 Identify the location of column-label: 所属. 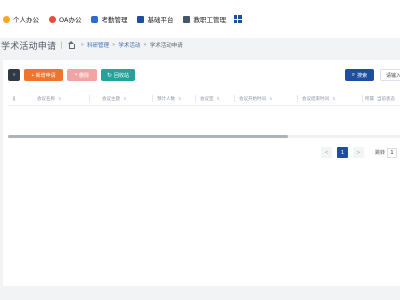
(369, 99).